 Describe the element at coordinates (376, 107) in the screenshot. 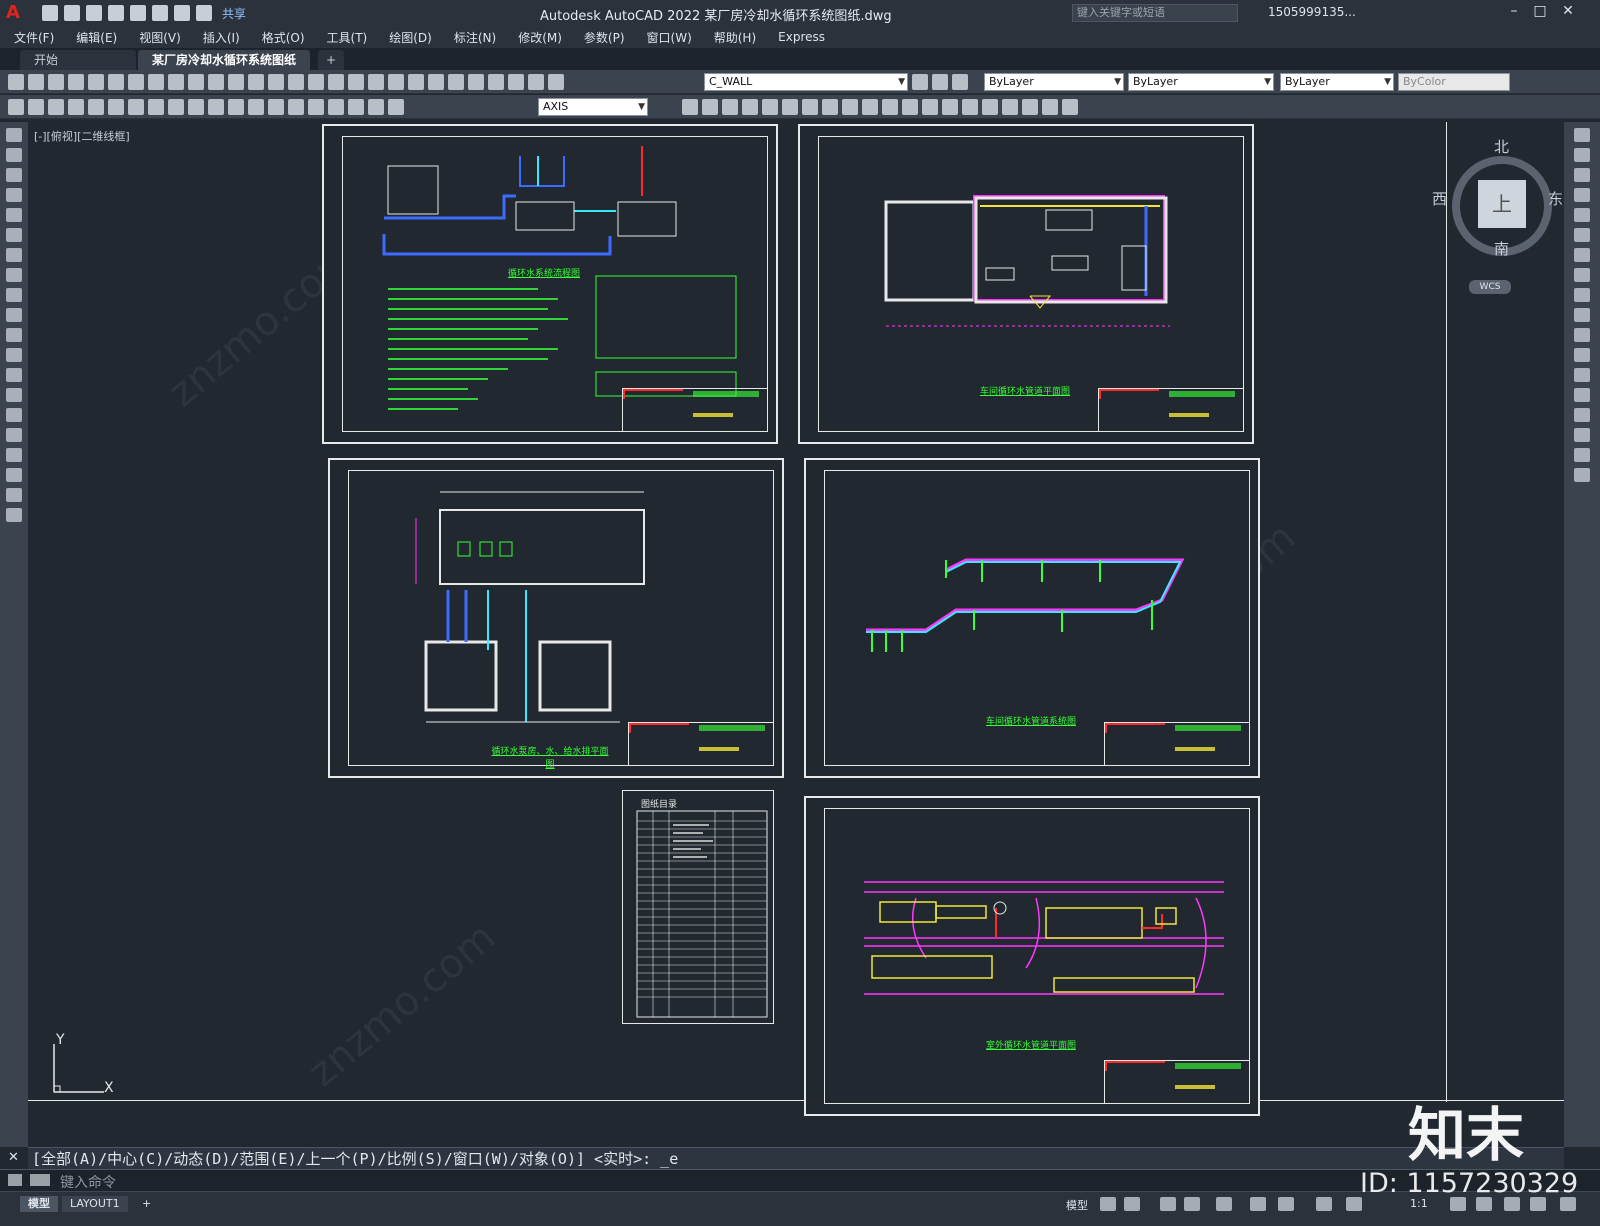

I see `dimtedit-icon` at that location.